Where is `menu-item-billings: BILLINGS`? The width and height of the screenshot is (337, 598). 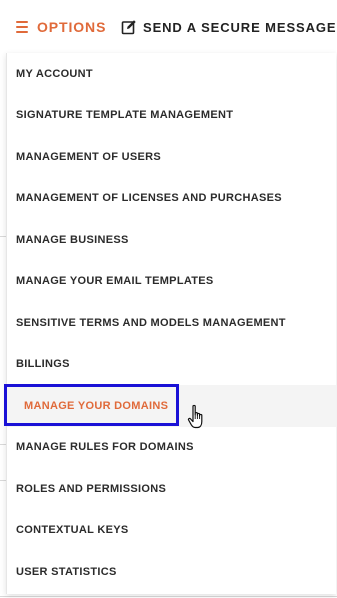 menu-item-billings: BILLINGS is located at coordinates (171, 365).